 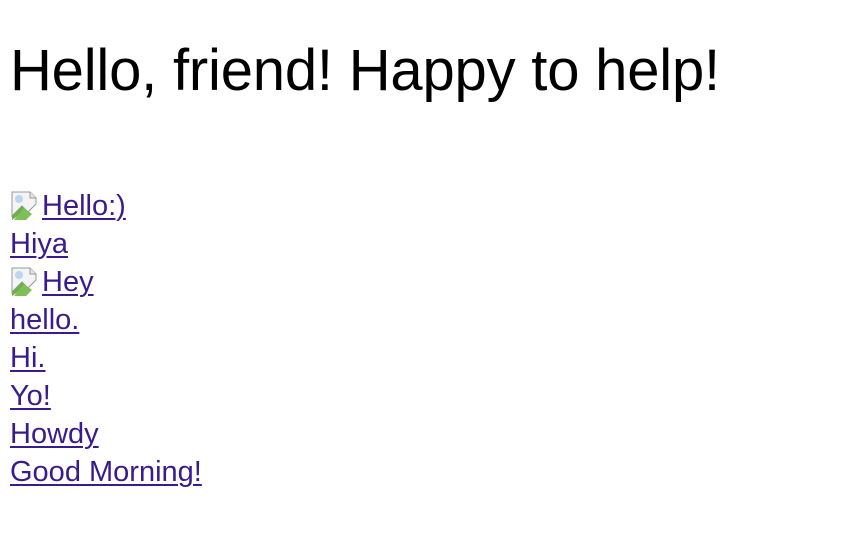 I want to click on link-hi: Hi., so click(x=27, y=358).